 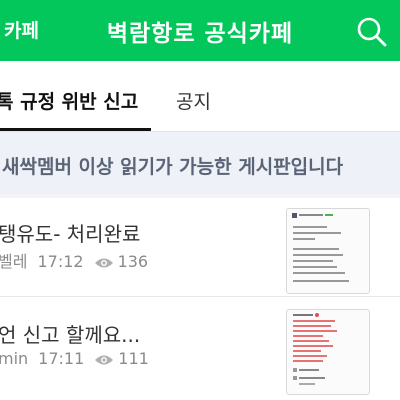 What do you see at coordinates (69, 100) in the screenshot?
I see `tab-violation-report: 톡 규정 위반 신고` at bounding box center [69, 100].